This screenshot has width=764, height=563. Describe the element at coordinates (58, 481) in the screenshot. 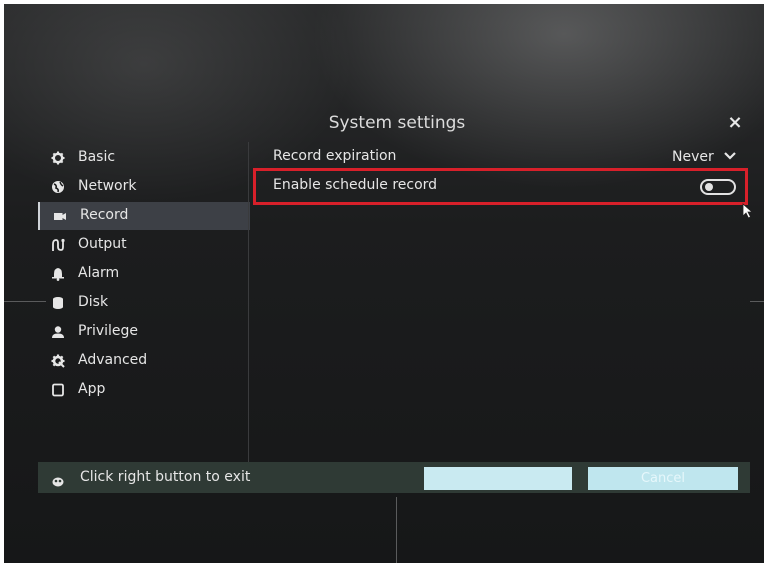

I see `mouse-icon` at that location.